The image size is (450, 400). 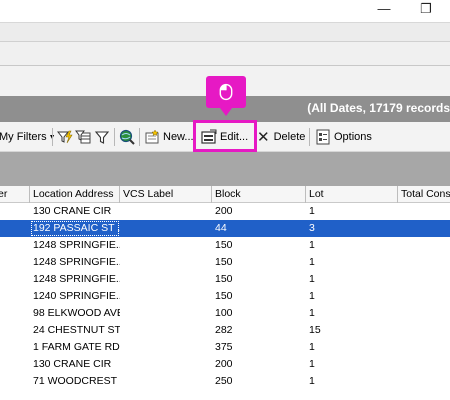 I want to click on filter-lightning-icon, so click(x=65, y=137).